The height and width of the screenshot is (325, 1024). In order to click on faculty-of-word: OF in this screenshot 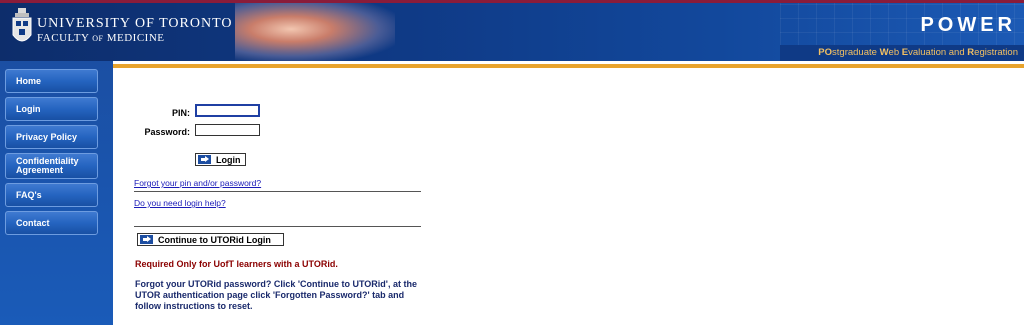, I will do `click(98, 38)`.